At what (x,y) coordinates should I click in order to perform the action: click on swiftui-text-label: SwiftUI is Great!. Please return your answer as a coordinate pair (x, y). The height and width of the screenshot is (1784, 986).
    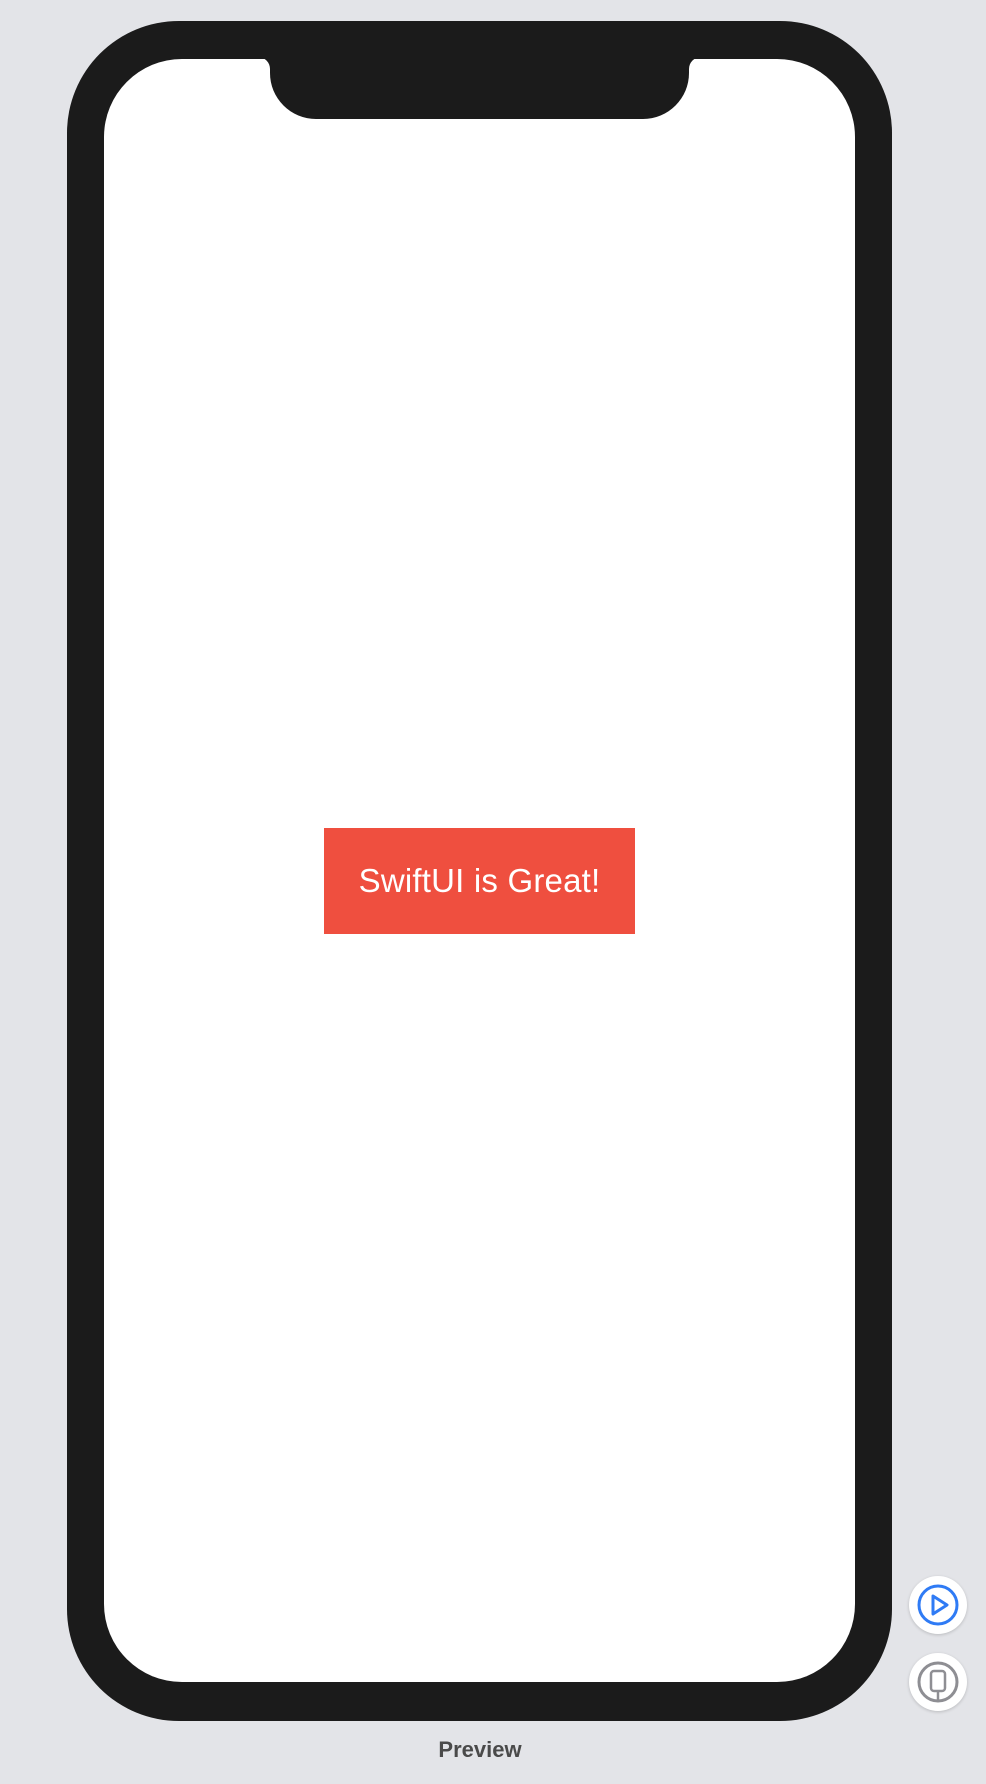
    Looking at the image, I should click on (479, 881).